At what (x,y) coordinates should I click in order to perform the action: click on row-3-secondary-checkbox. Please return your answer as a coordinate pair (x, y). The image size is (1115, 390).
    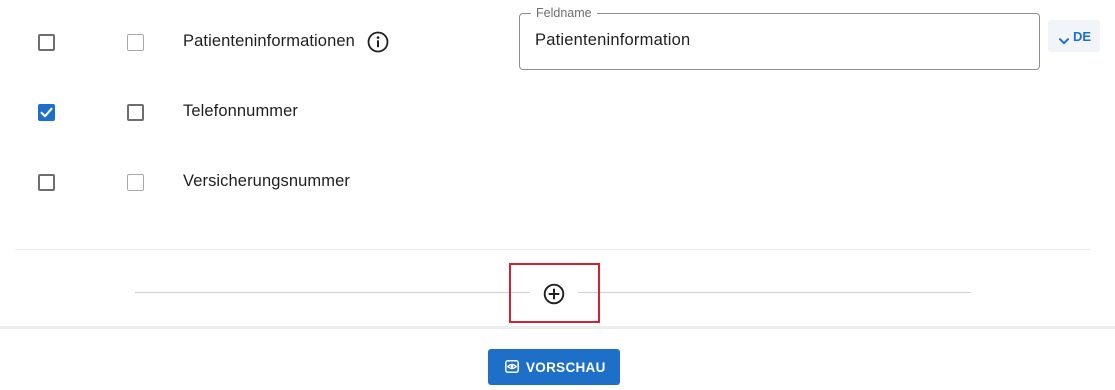
    Looking at the image, I should click on (135, 182).